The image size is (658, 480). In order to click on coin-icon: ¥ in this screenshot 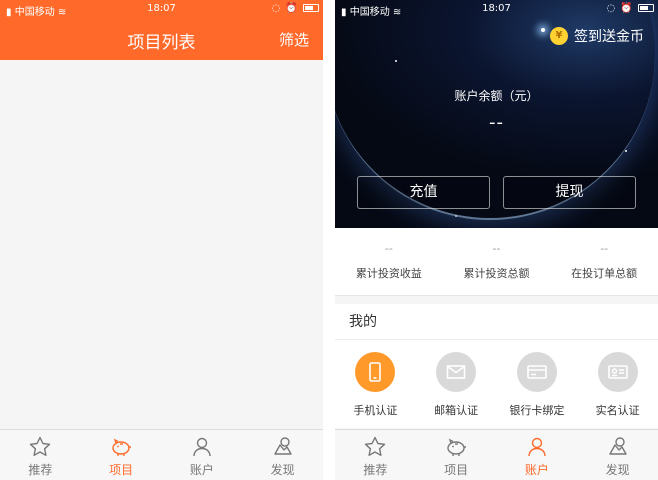, I will do `click(559, 36)`.